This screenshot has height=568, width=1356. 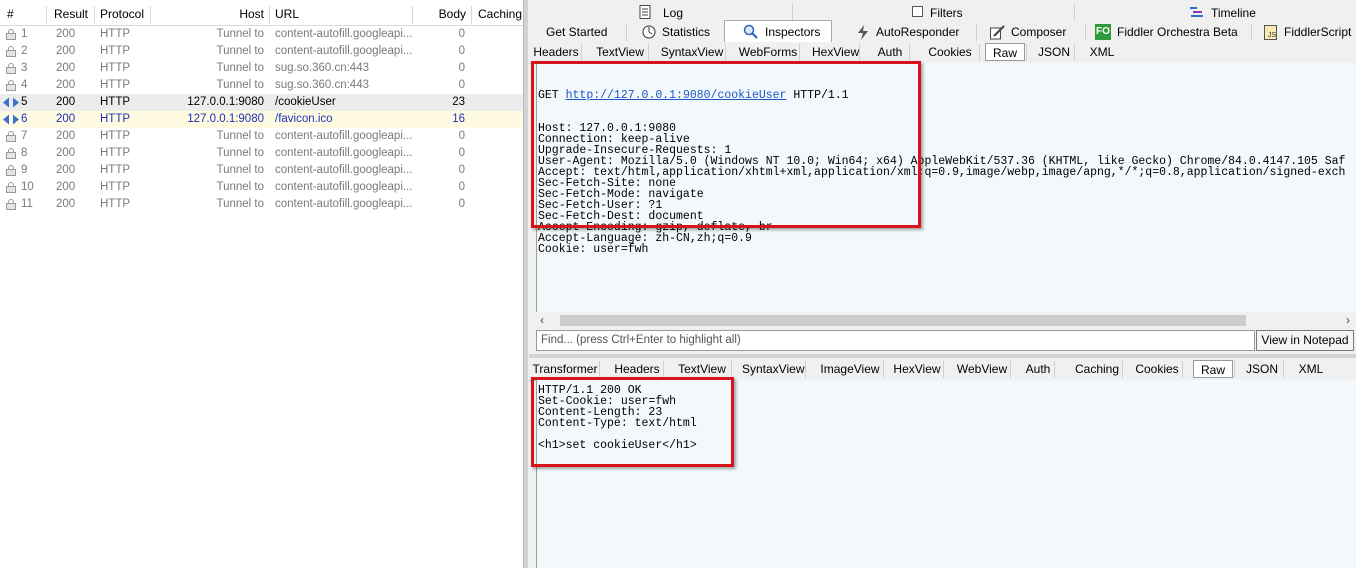 I want to click on row-host: 127.0.0.1:9080, so click(x=225, y=119).